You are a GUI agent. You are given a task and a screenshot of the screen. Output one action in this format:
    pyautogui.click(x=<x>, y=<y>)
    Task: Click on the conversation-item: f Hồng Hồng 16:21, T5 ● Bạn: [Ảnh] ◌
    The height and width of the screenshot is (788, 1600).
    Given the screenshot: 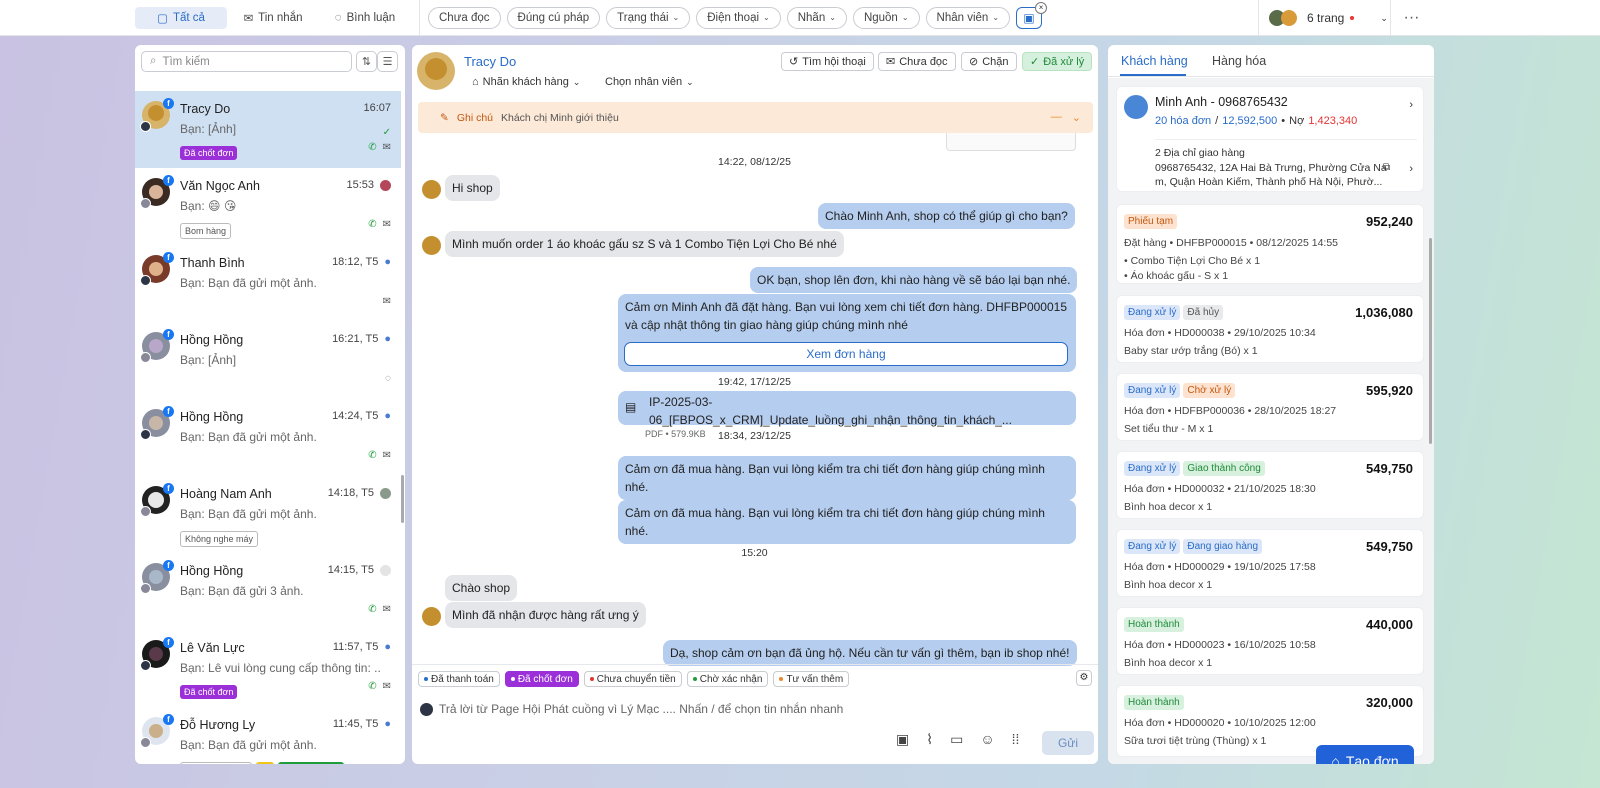 What is the action you would take?
    pyautogui.click(x=268, y=360)
    